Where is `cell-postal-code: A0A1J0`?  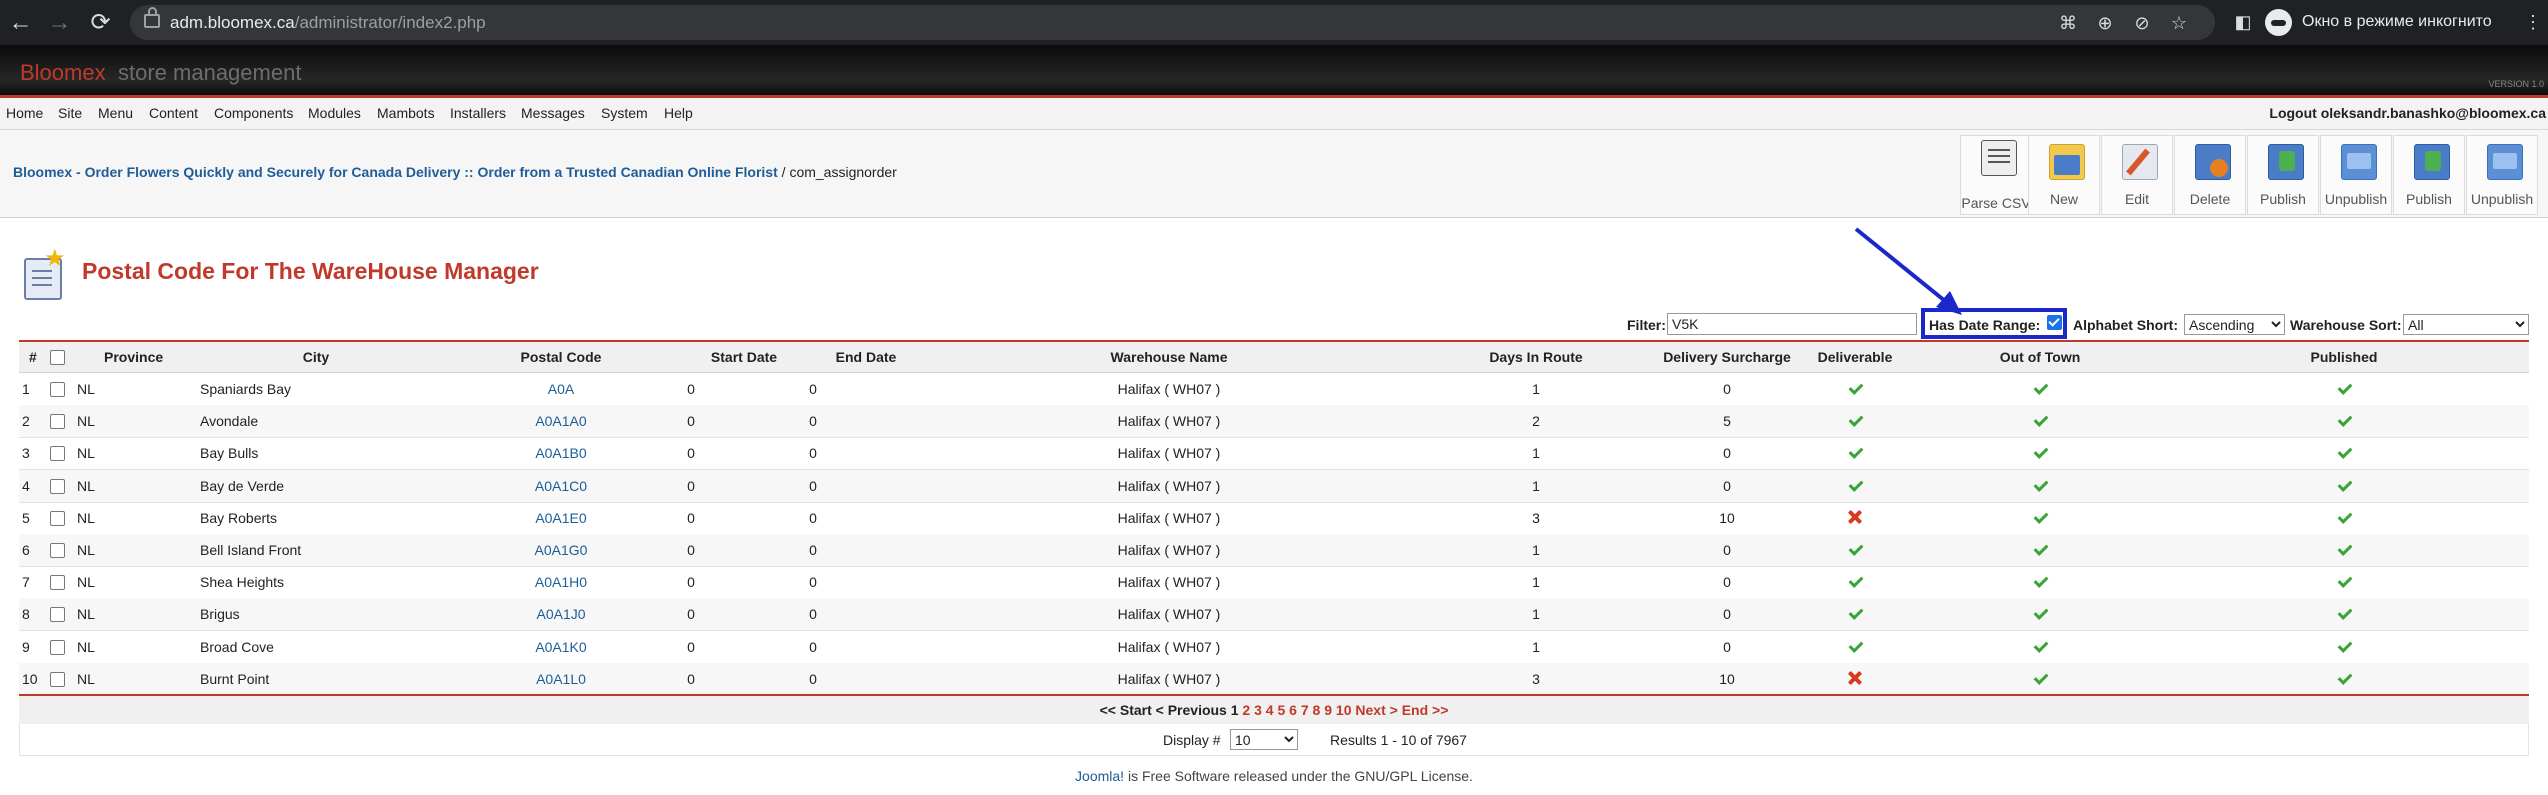
cell-postal-code: A0A1J0 is located at coordinates (560, 614).